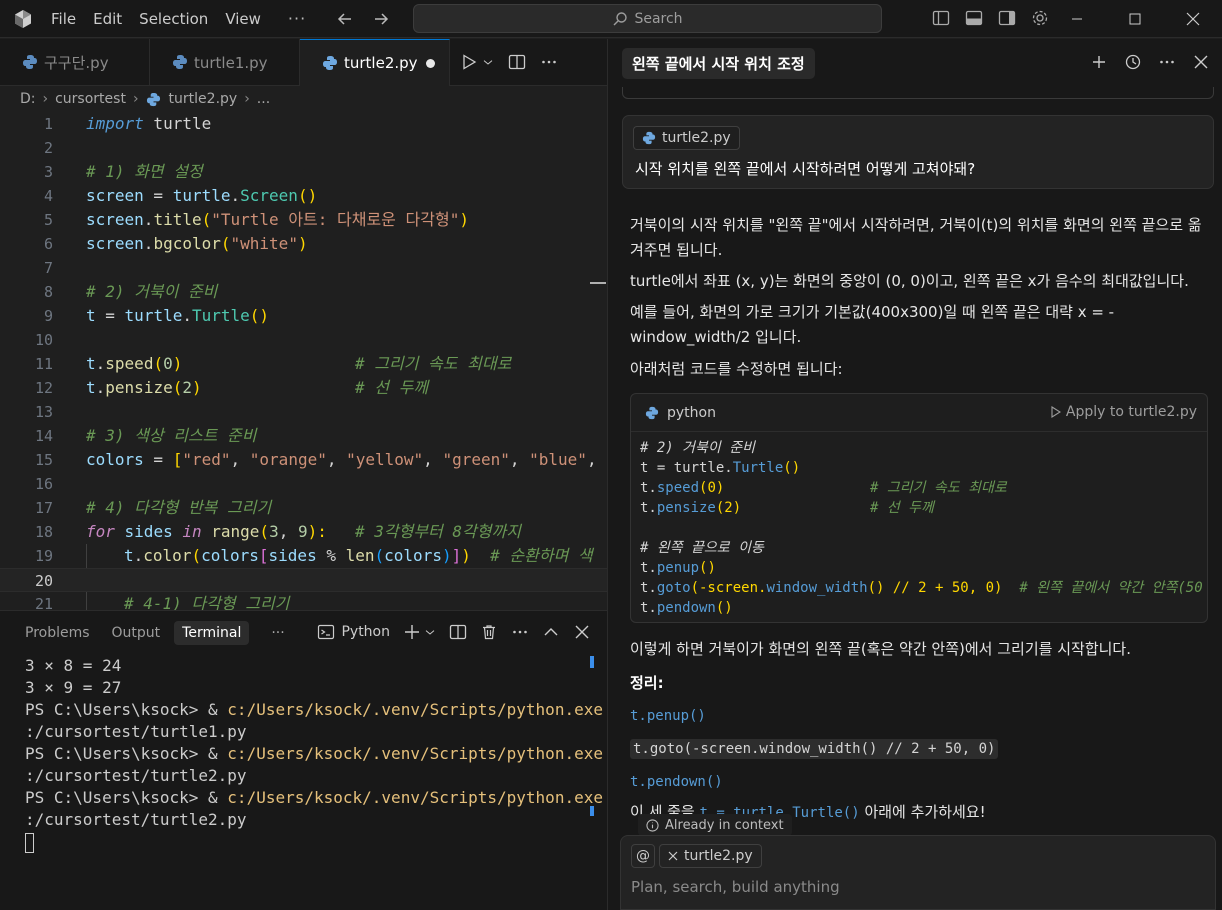  I want to click on code-token: =, so click(158, 195).